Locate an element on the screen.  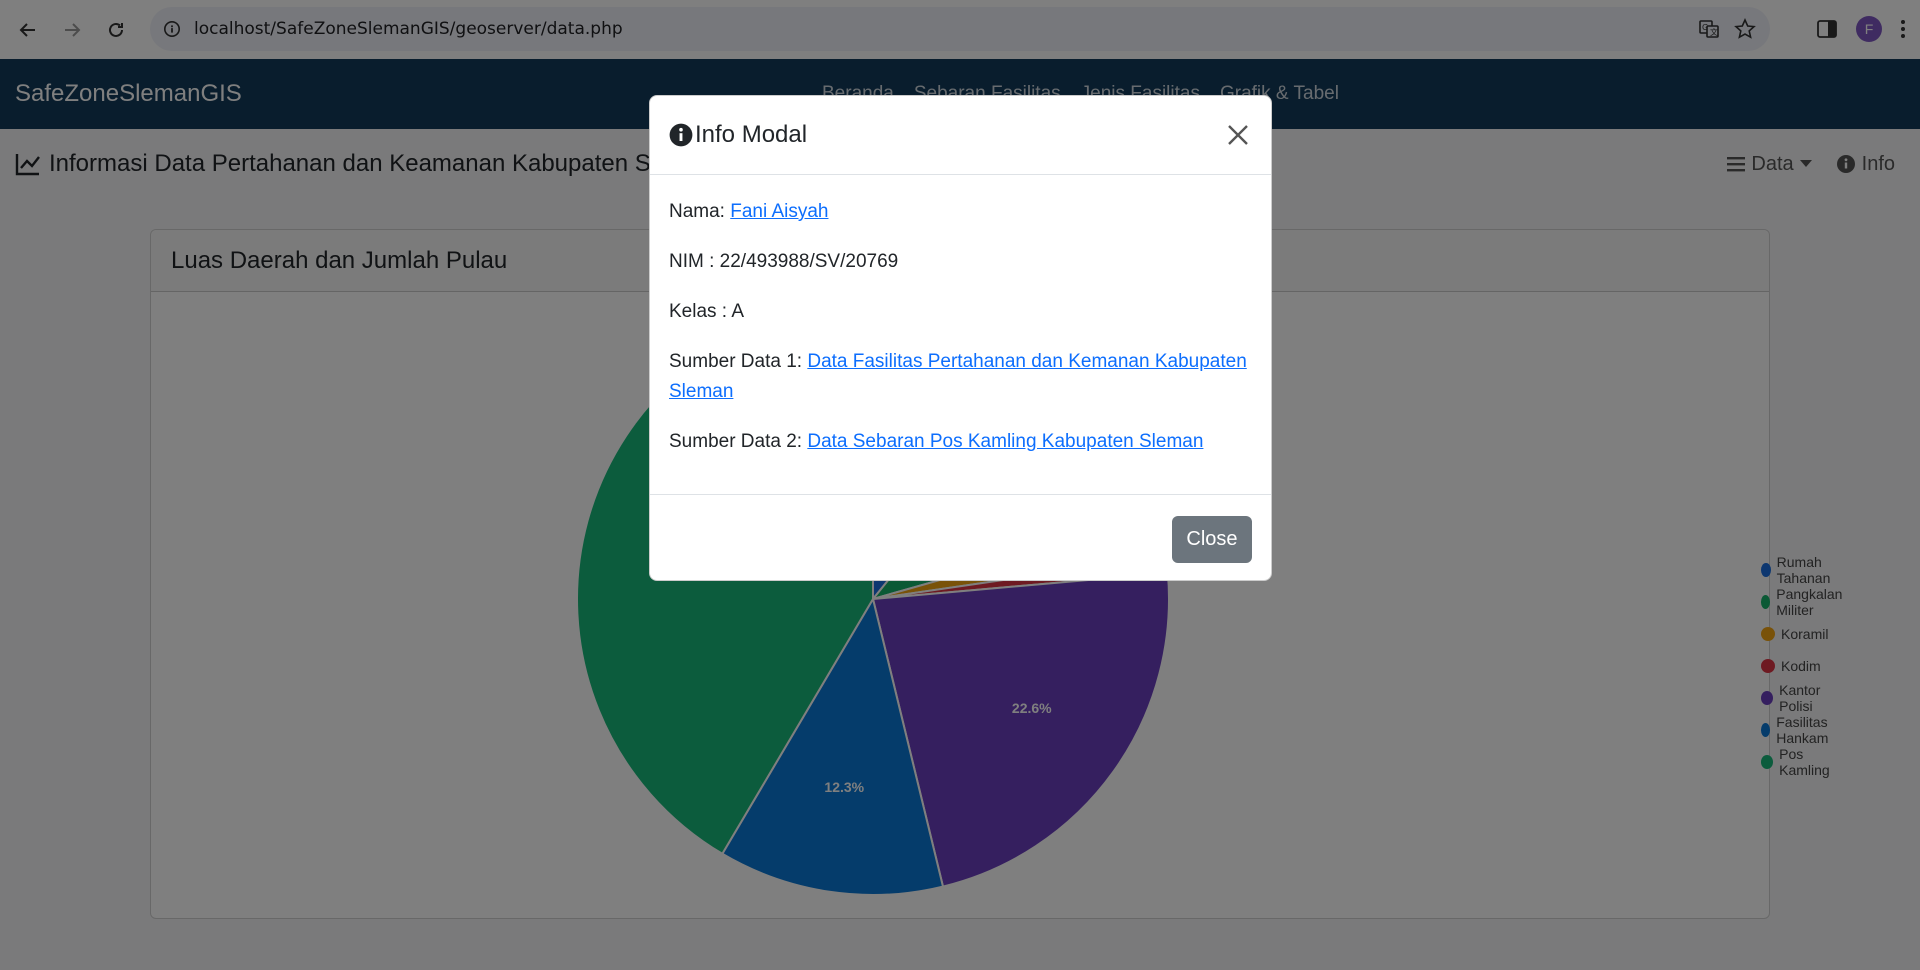
sumber1-label: Sumber Data 1: is located at coordinates (738, 361).